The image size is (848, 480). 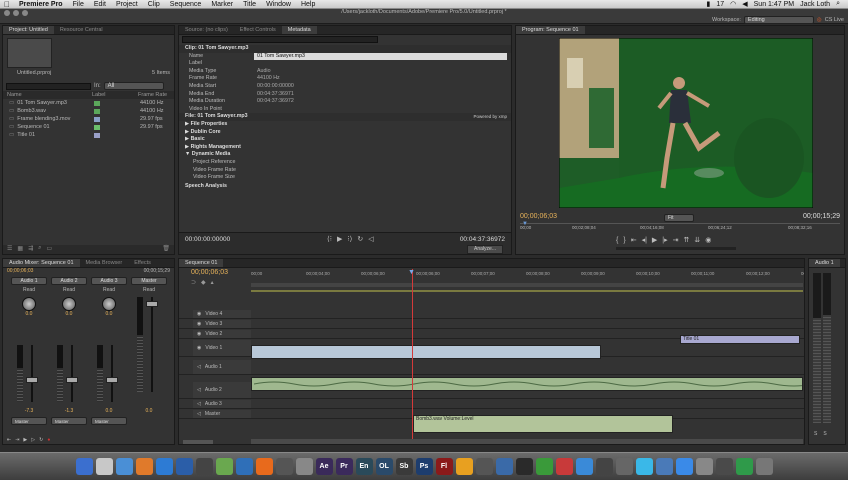 What do you see at coordinates (198, 442) in the screenshot?
I see `timeline-zoom-slider` at bounding box center [198, 442].